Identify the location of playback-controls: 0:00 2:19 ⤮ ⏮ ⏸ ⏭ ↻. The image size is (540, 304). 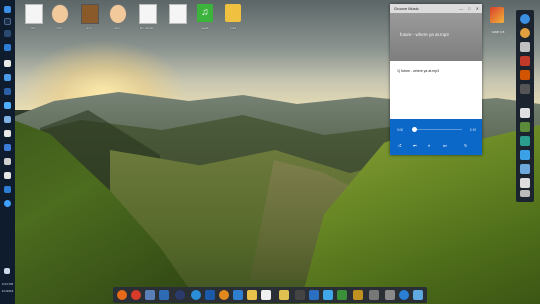
(436, 137).